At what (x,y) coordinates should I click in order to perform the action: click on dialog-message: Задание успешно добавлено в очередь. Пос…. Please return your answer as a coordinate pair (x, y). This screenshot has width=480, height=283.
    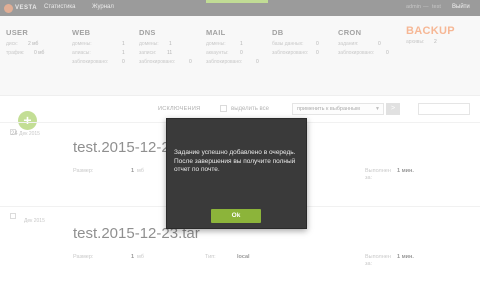
    Looking at the image, I should click on (235, 161).